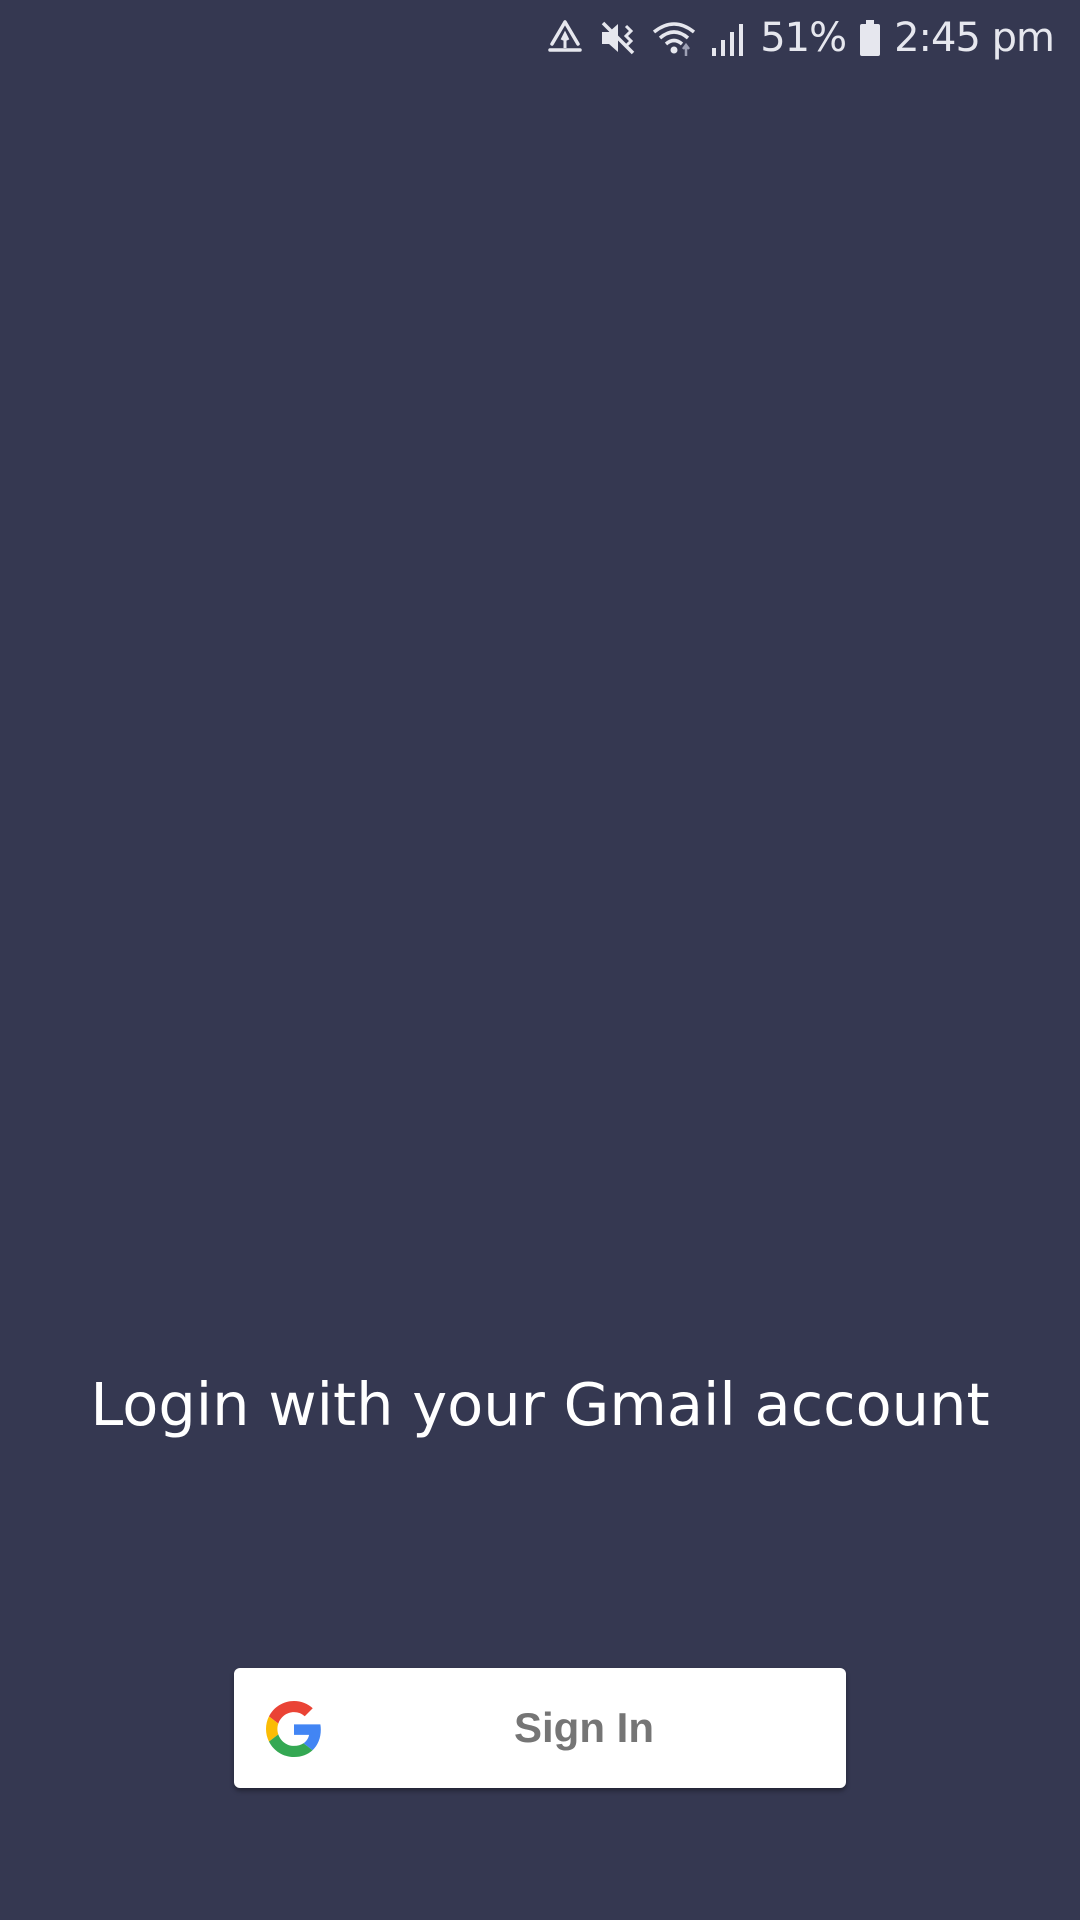 The height and width of the screenshot is (1920, 1080). Describe the element at coordinates (540, 1404) in the screenshot. I see `login-prompt: Login with your Gmail account` at that location.